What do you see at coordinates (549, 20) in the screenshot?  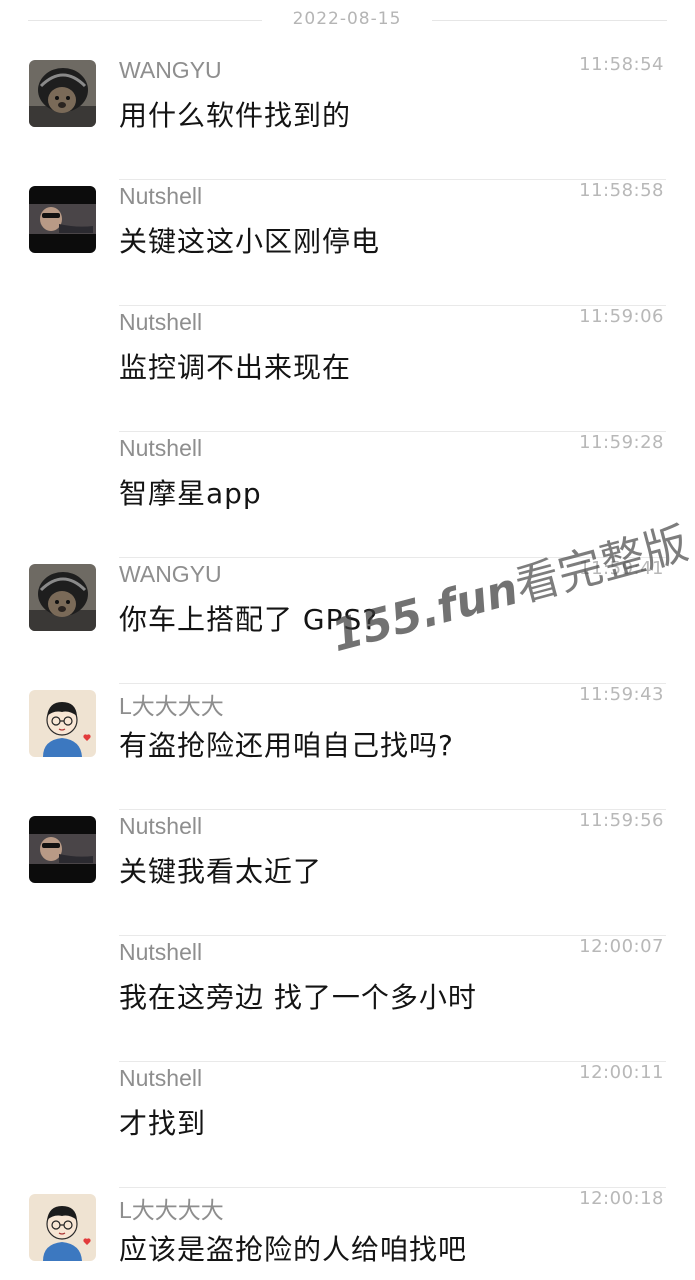 I see `date-divider-right` at bounding box center [549, 20].